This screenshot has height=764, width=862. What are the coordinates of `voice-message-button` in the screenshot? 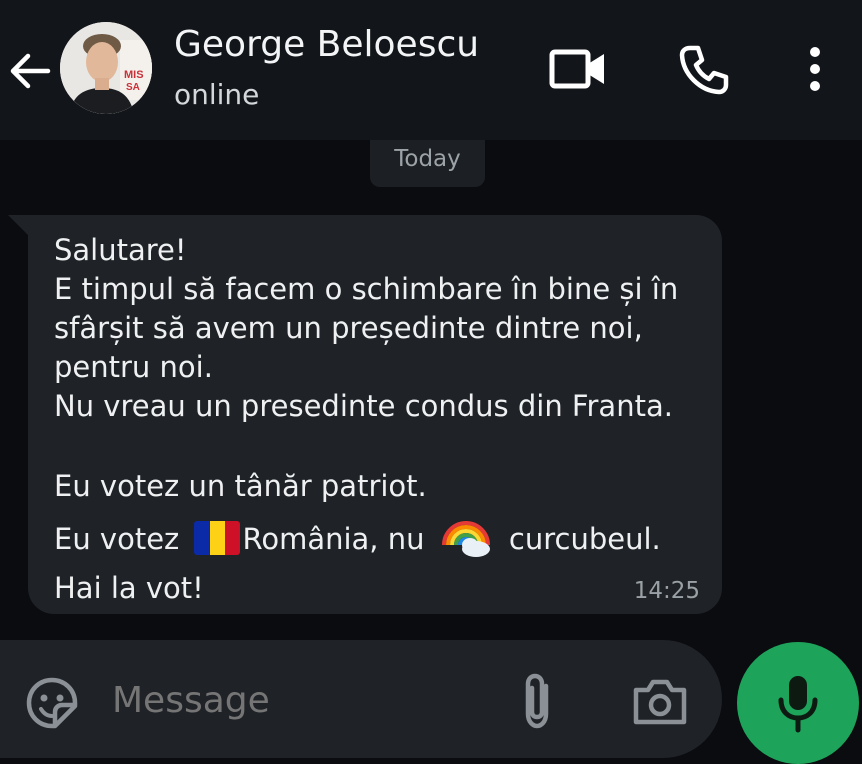 It's located at (798, 703).